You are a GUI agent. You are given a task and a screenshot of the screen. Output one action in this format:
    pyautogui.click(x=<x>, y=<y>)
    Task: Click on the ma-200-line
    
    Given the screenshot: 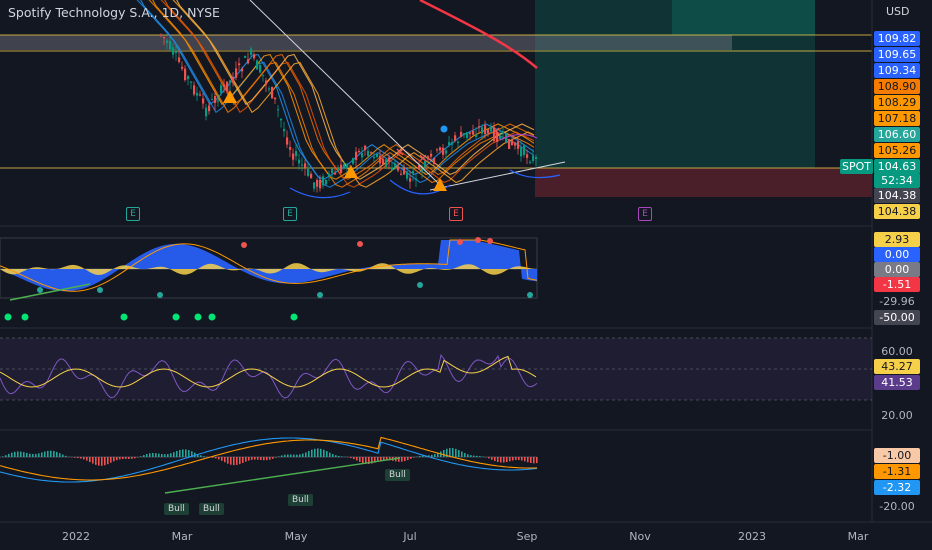 What is the action you would take?
    pyautogui.click(x=478, y=34)
    